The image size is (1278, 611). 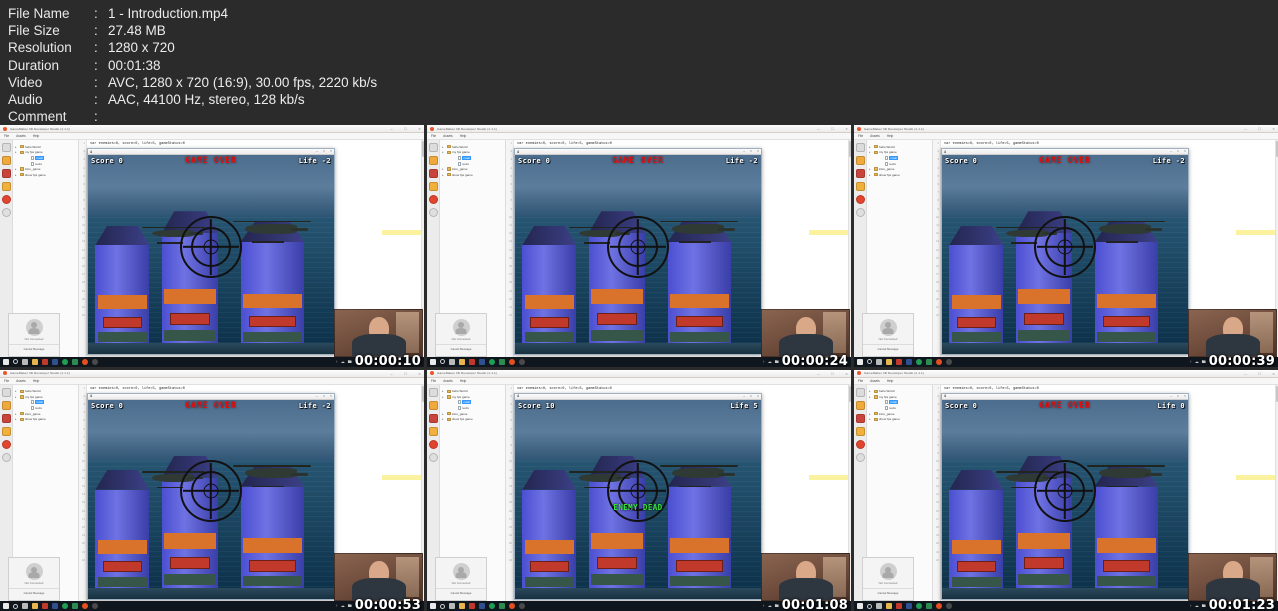 What do you see at coordinates (1066, 605) in the screenshot?
I see `windows-taskbar: ↑ ☁ 🖿 00:01:23` at bounding box center [1066, 605].